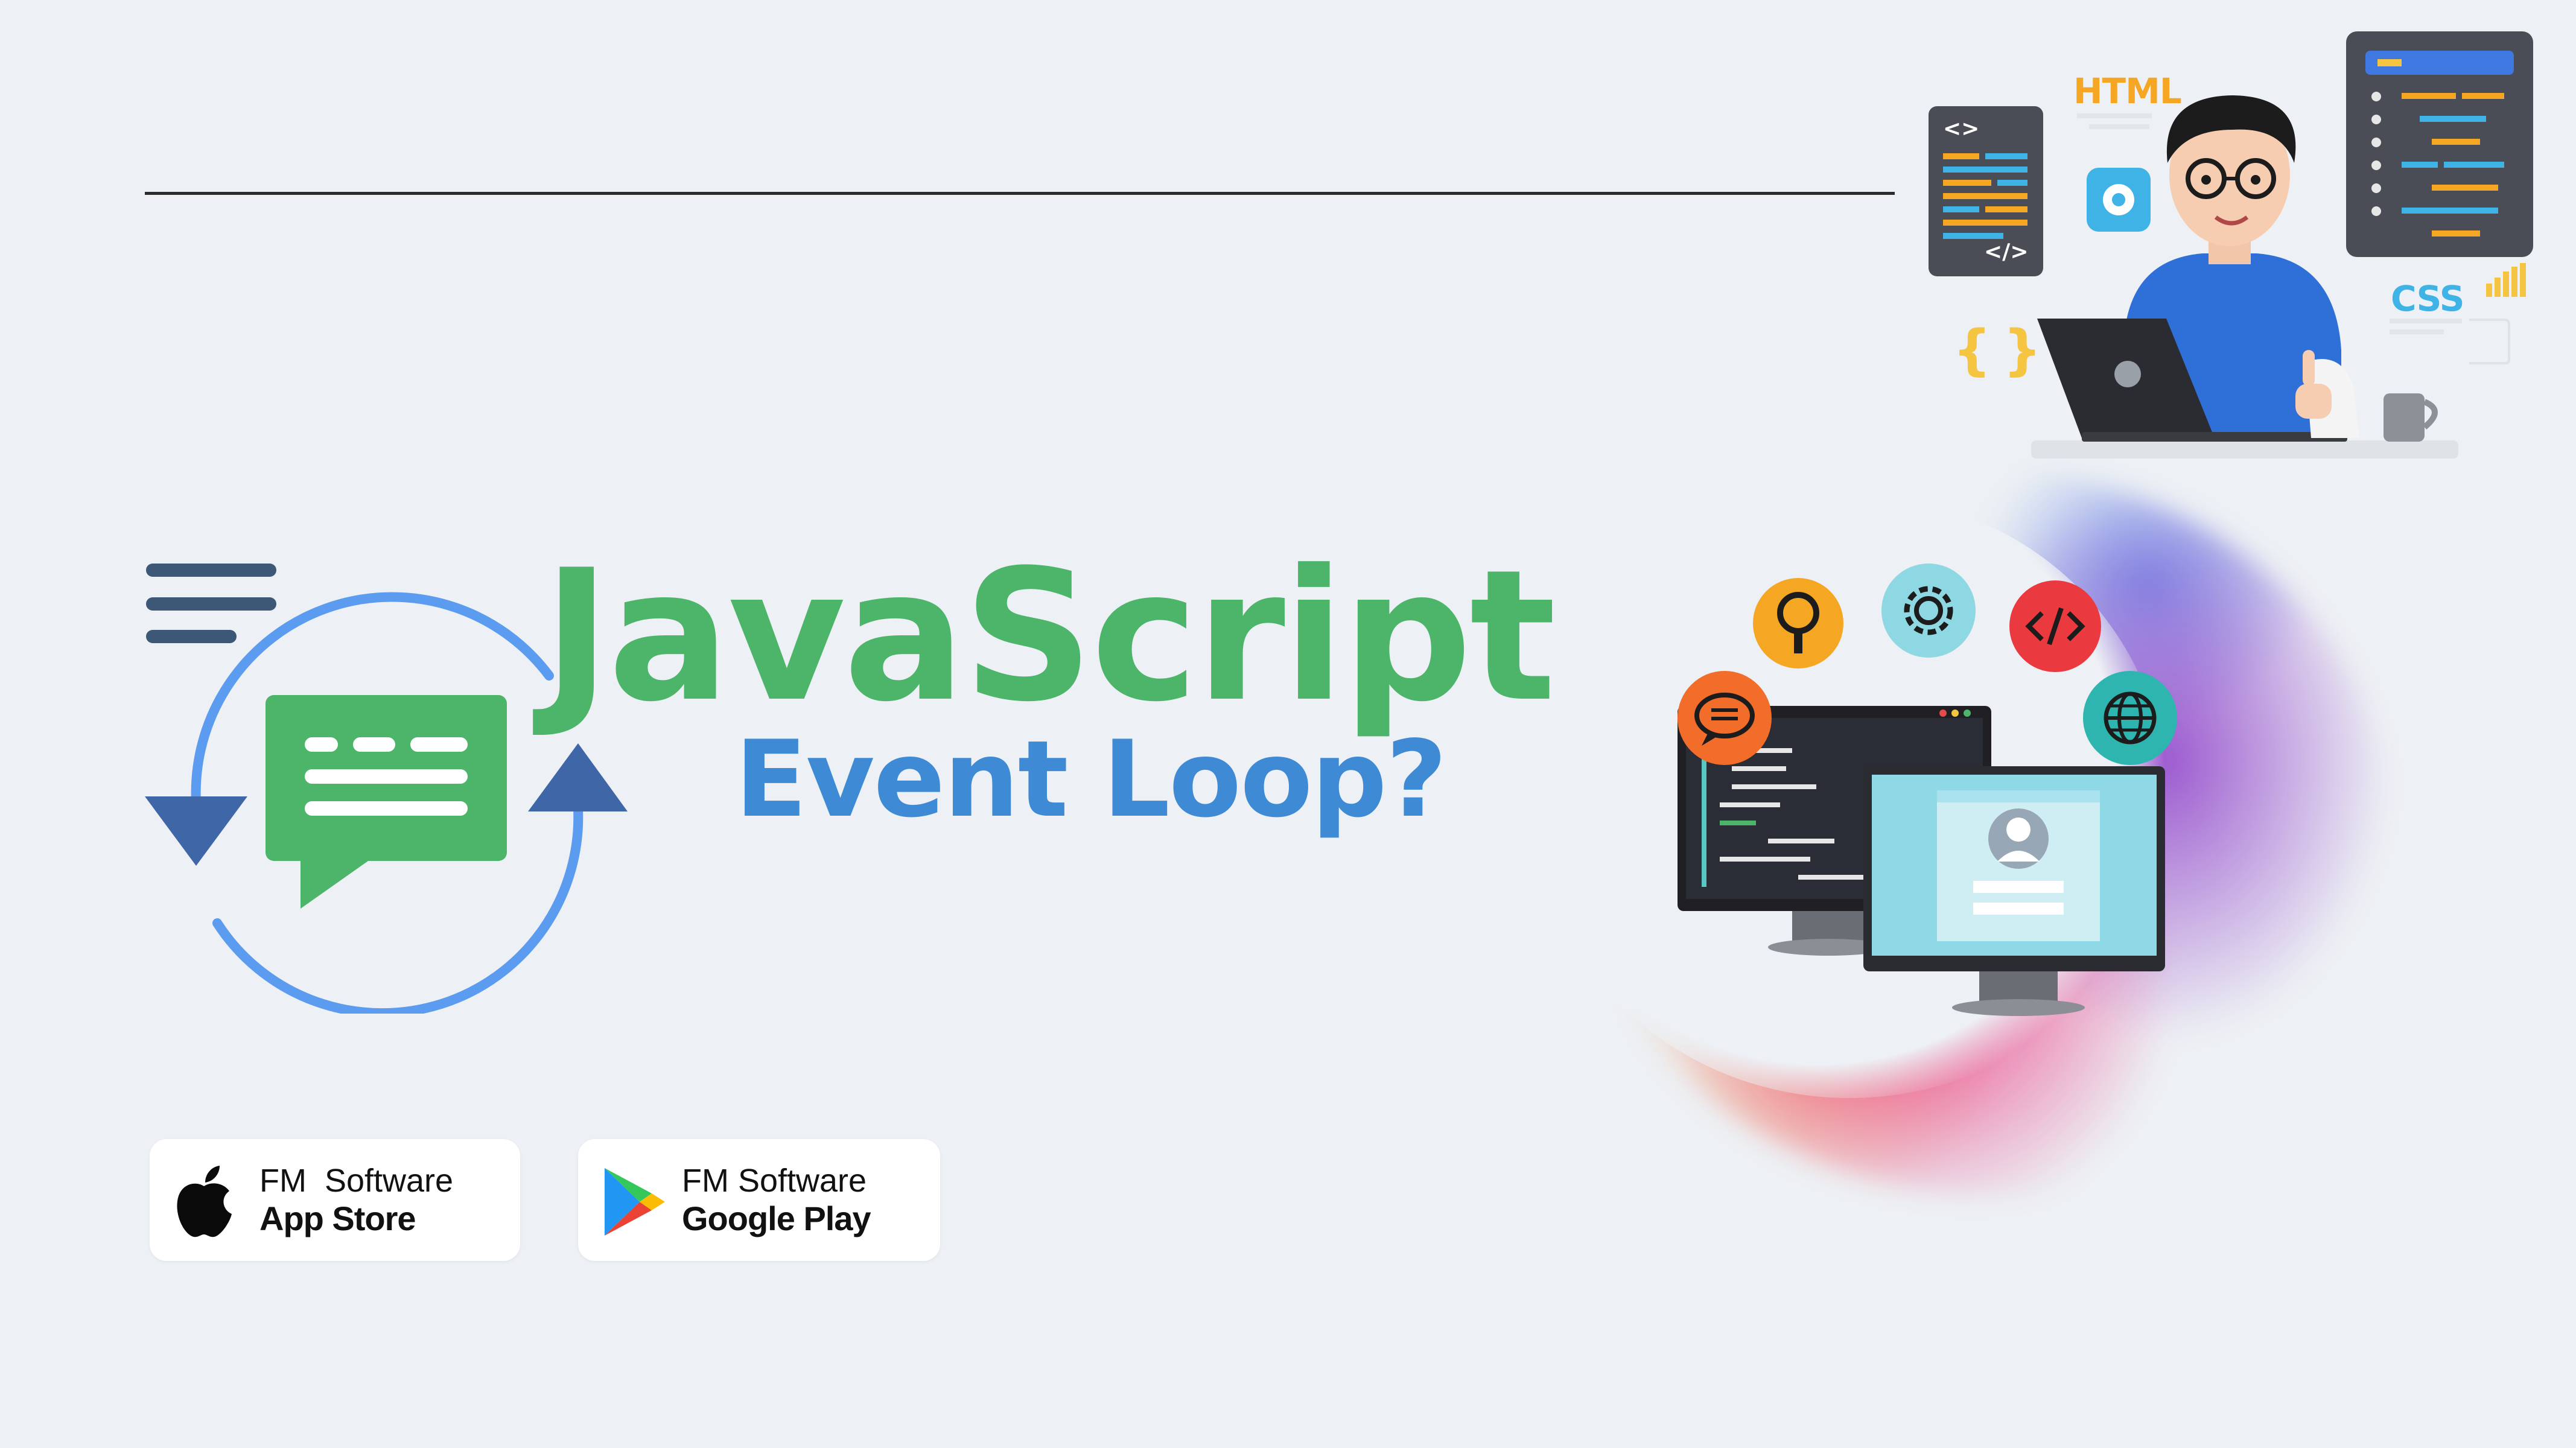 Image resolution: width=2576 pixels, height=1448 pixels. What do you see at coordinates (1049, 636) in the screenshot?
I see `page-title: JavaScript` at bounding box center [1049, 636].